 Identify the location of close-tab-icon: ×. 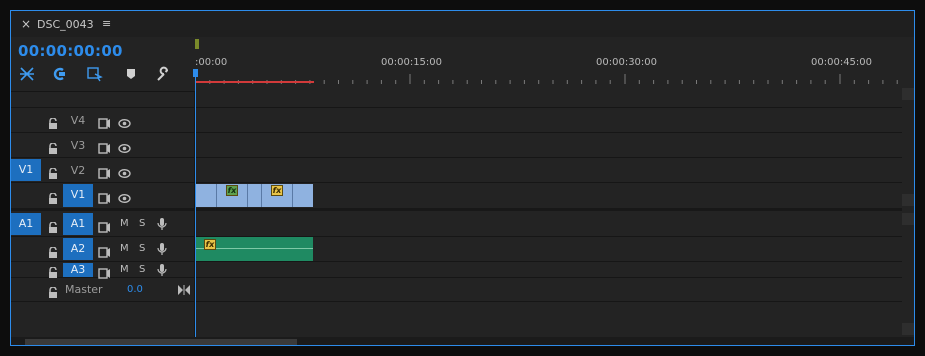
(26, 24).